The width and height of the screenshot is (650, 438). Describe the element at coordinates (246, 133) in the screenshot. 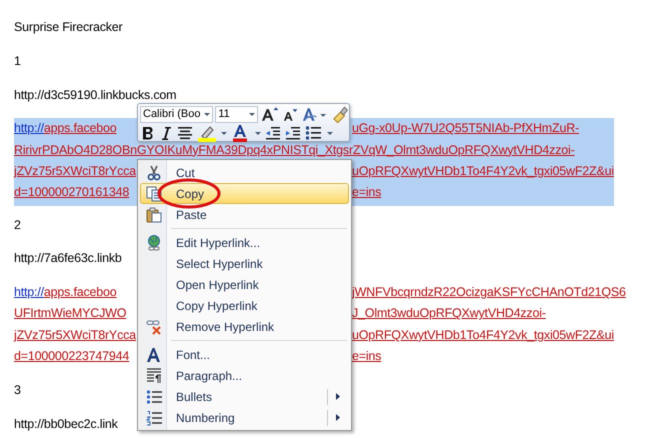

I see `font-color-button` at that location.